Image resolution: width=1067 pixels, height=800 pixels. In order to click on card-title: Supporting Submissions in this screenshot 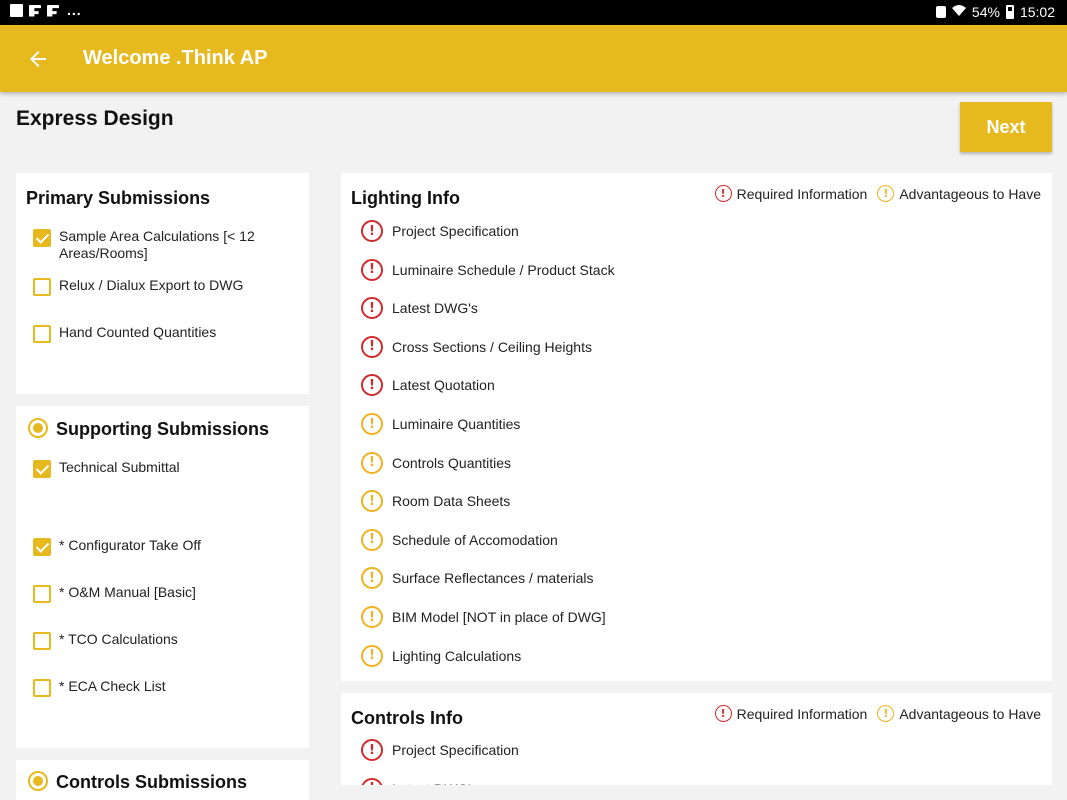, I will do `click(163, 429)`.